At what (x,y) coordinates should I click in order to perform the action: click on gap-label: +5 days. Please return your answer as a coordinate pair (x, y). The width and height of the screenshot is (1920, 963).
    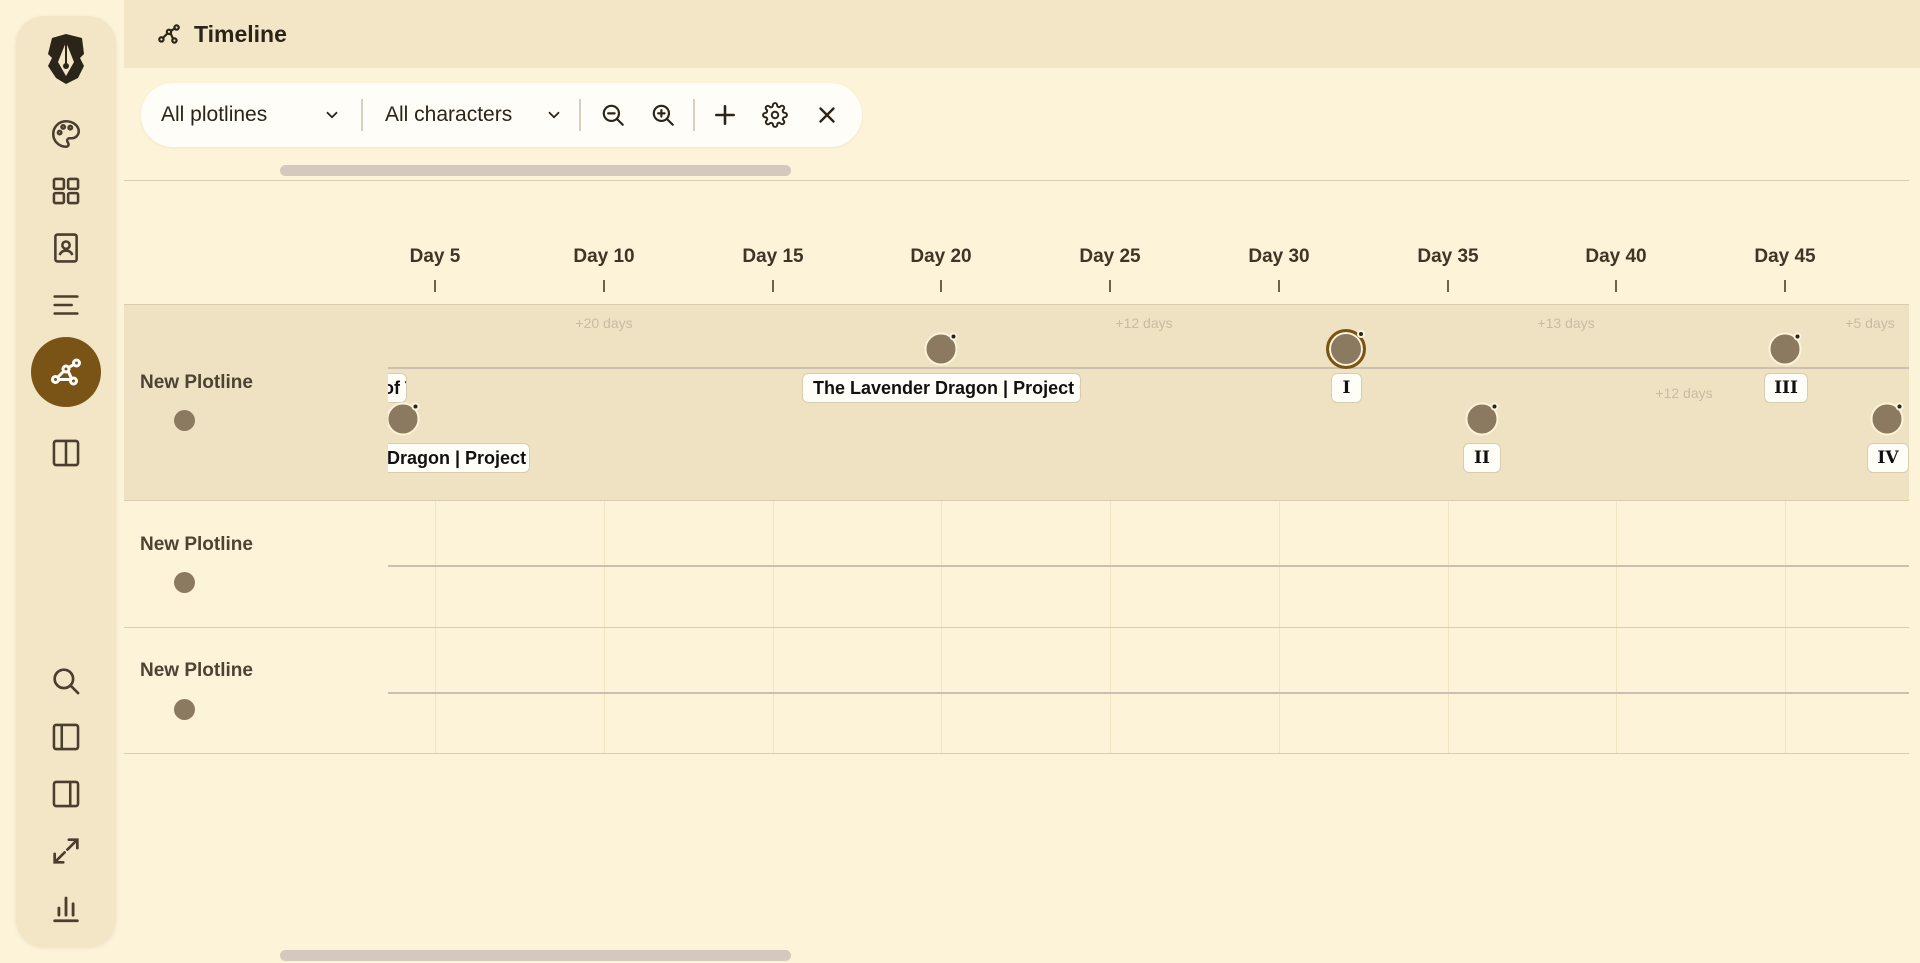
    Looking at the image, I should click on (1870, 323).